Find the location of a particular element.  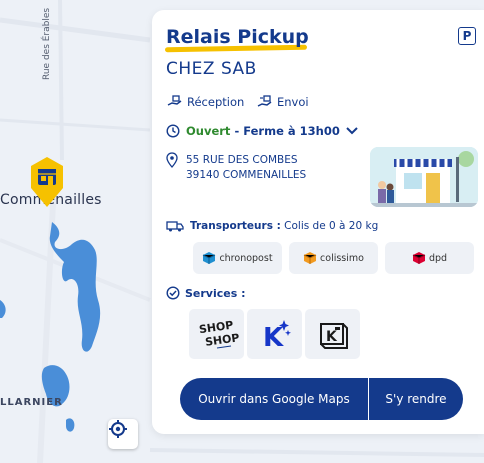

shop-shop-service-tile: SHOP SHOP is located at coordinates (216, 334).